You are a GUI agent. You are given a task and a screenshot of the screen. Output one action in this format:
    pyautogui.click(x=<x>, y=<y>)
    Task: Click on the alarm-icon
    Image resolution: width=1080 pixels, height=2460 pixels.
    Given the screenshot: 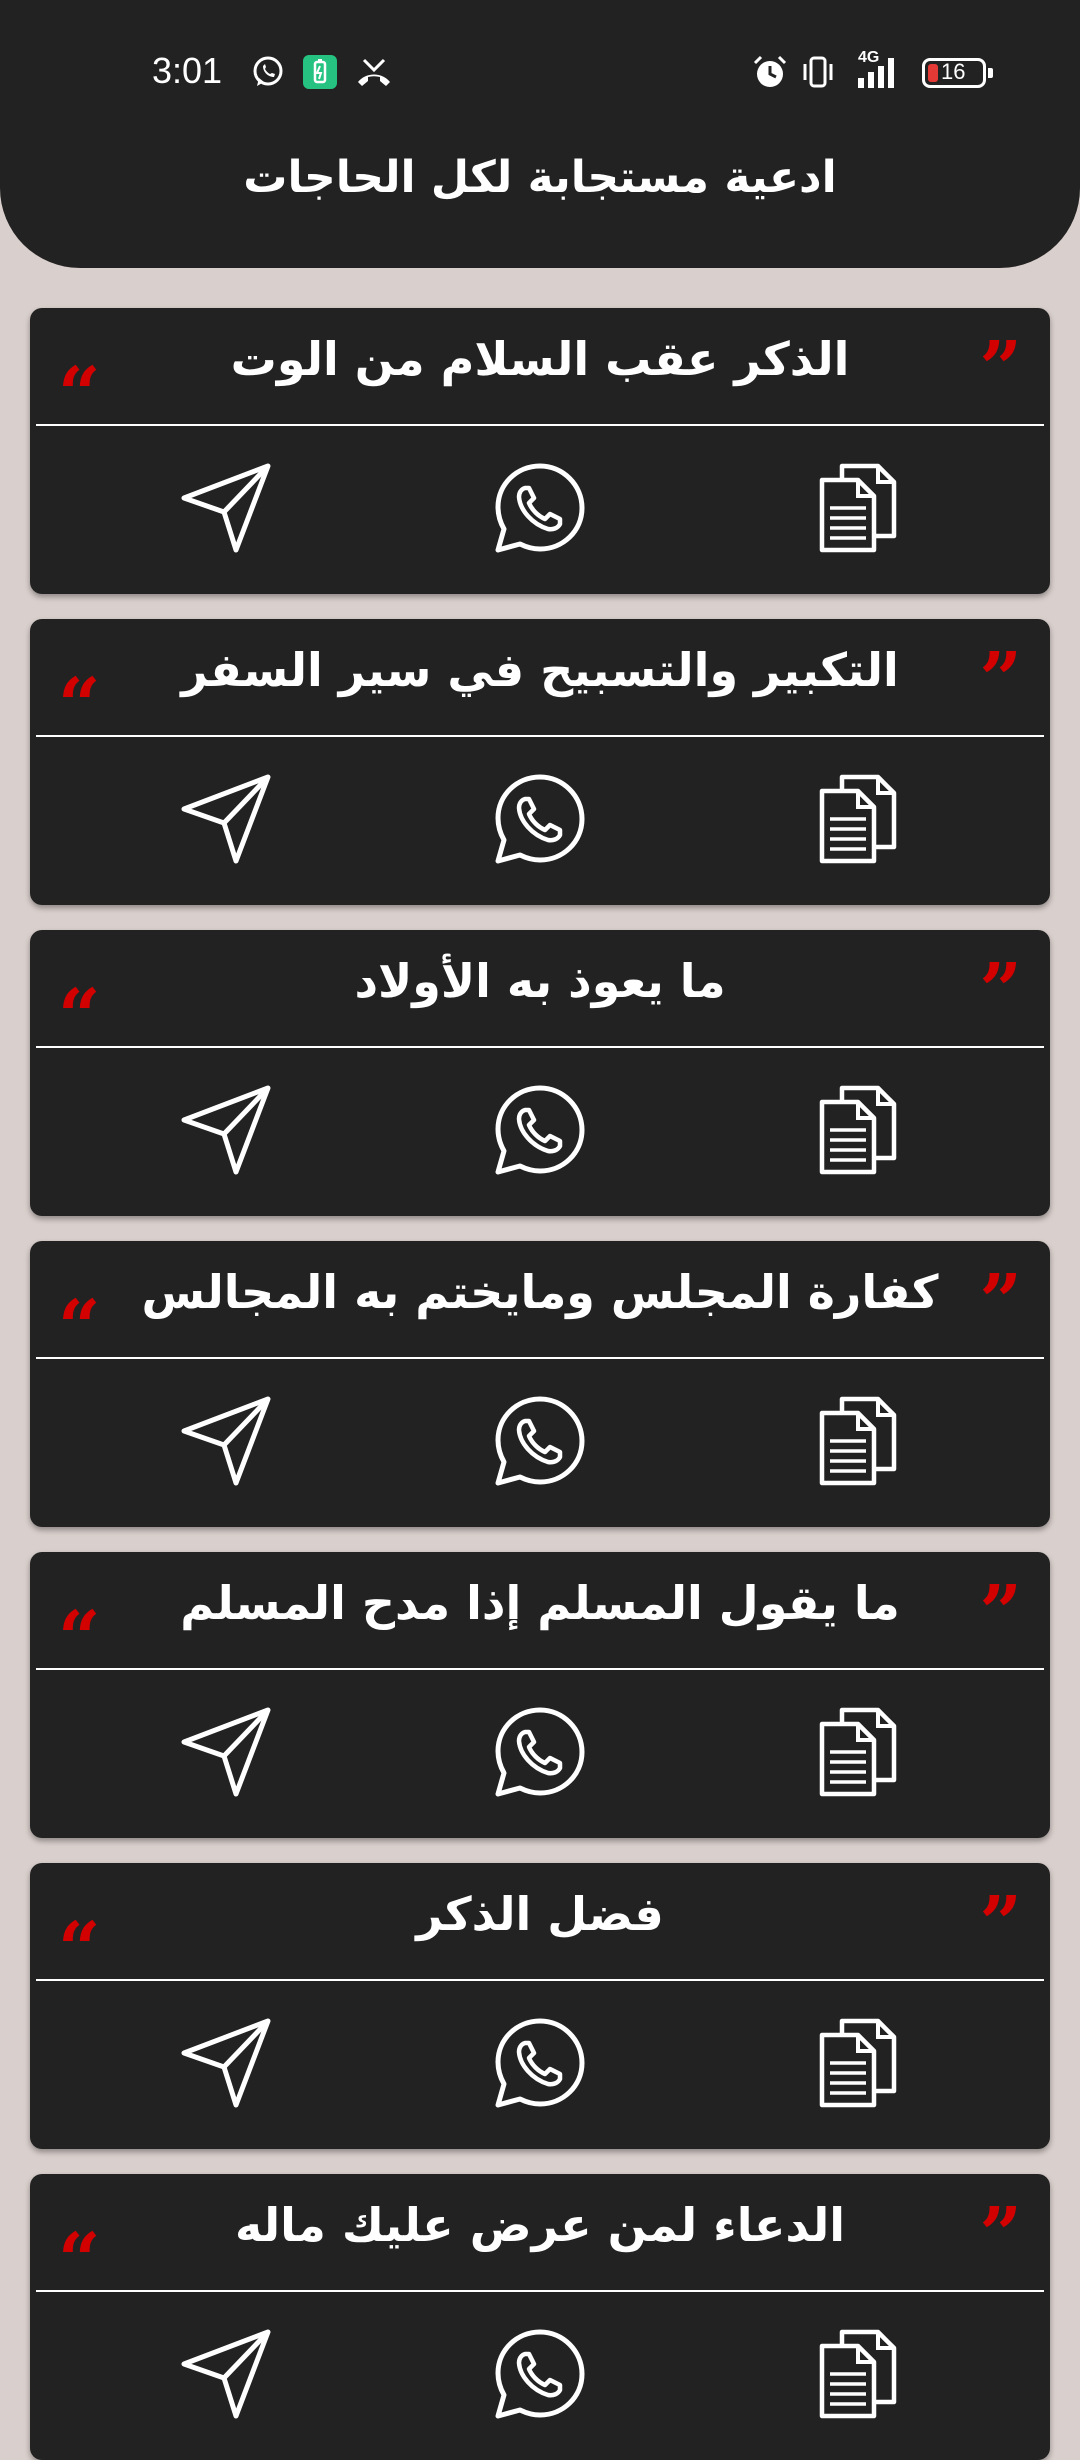 What is the action you would take?
    pyautogui.click(x=770, y=74)
    